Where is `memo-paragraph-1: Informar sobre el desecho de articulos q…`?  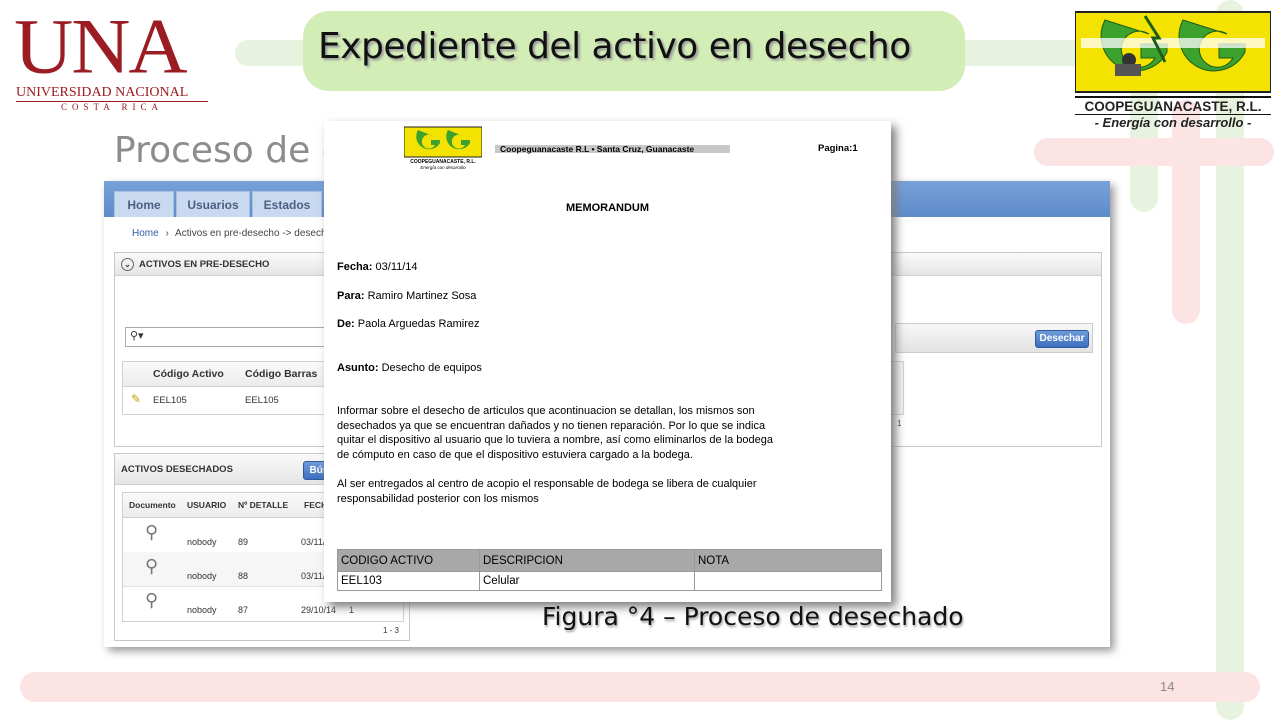 memo-paragraph-1: Informar sobre el desecho de articulos q… is located at coordinates (582, 433).